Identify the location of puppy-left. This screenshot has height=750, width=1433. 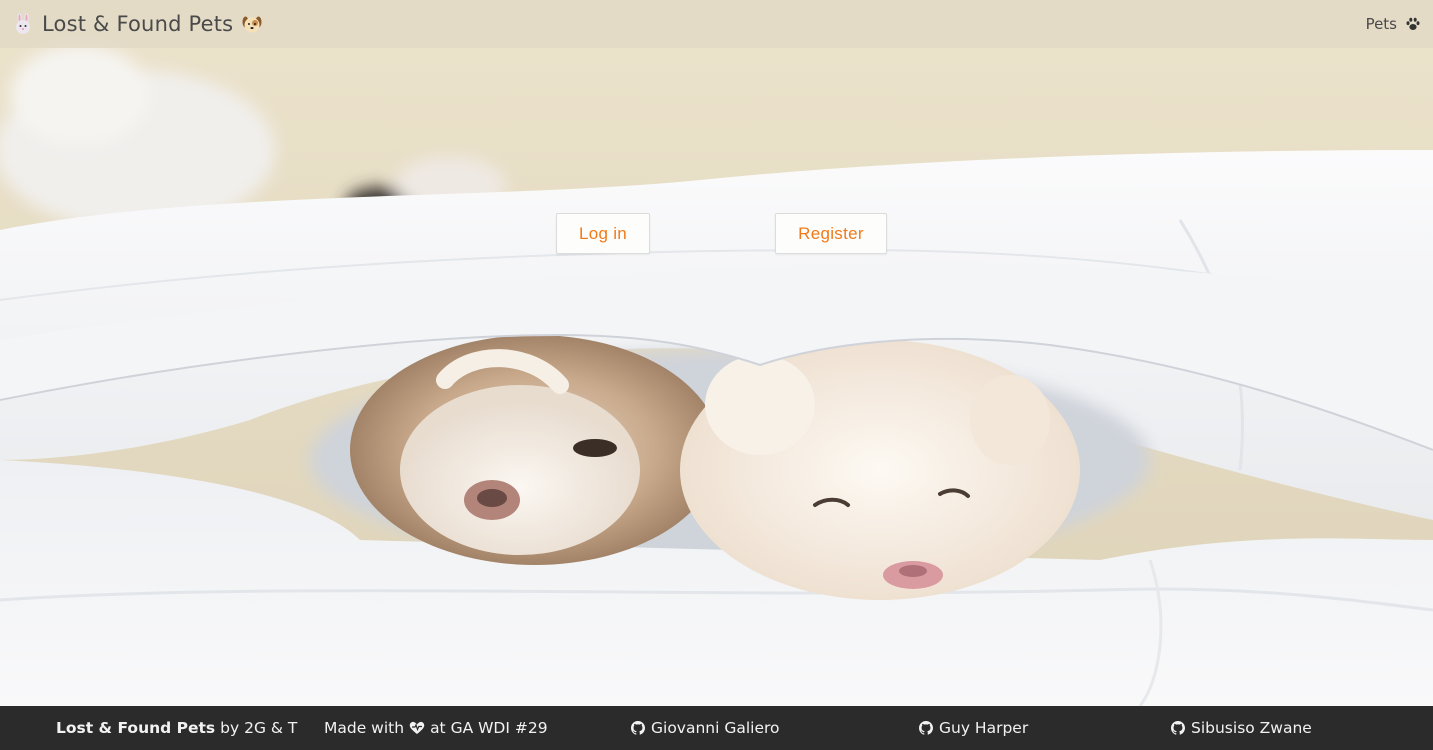
(535, 450).